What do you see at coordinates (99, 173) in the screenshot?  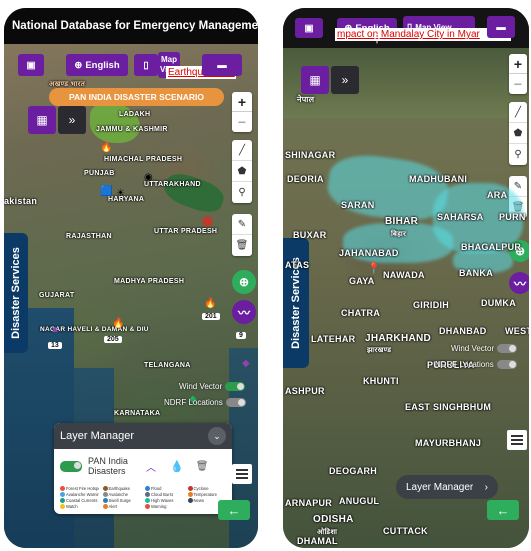 I see `map-label: PUNJAB` at bounding box center [99, 173].